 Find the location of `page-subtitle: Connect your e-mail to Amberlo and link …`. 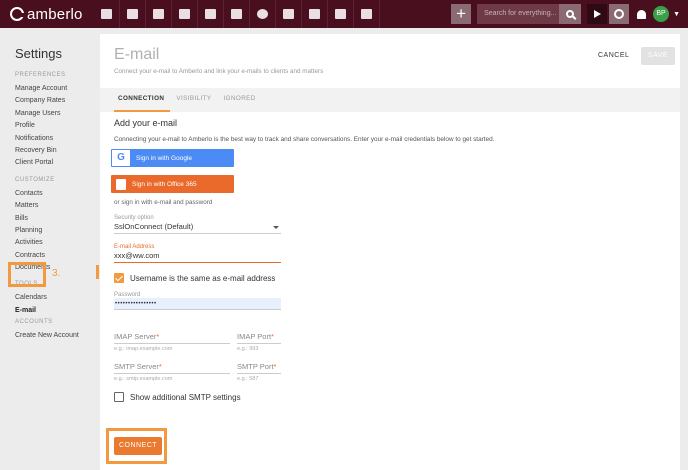

page-subtitle: Connect your e-mail to Amberlo and link … is located at coordinates (219, 71).